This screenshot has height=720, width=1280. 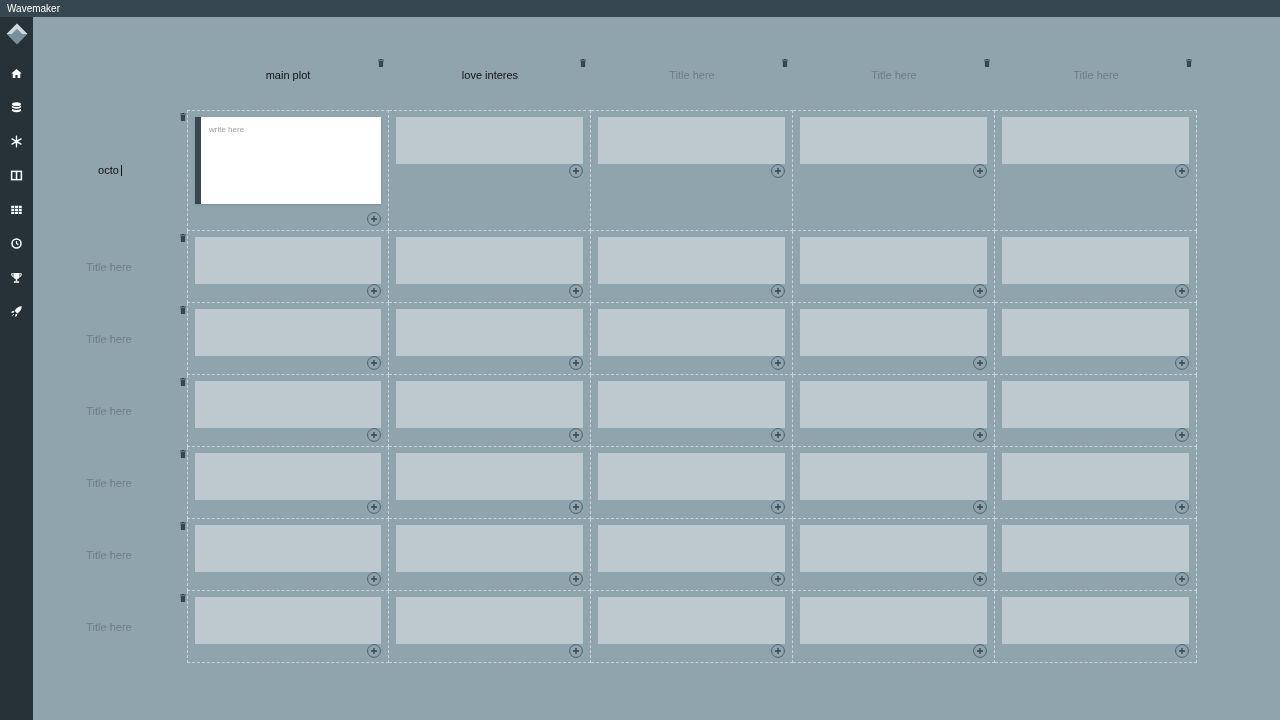 What do you see at coordinates (16, 175) in the screenshot?
I see `columns-icon` at bounding box center [16, 175].